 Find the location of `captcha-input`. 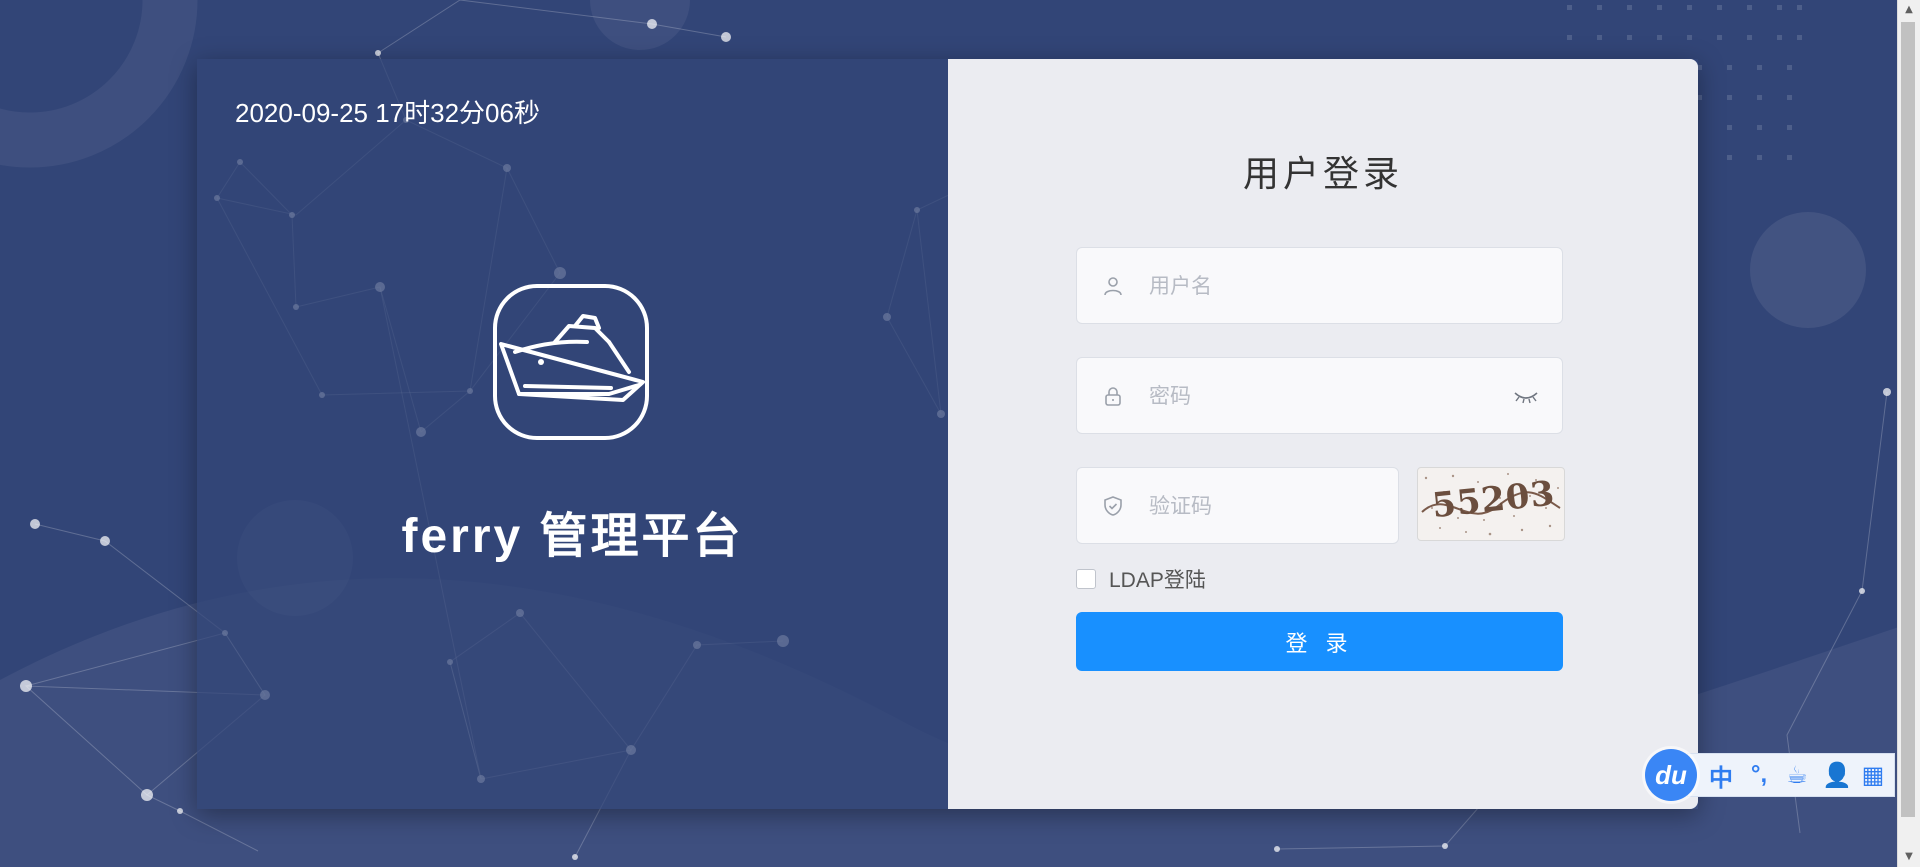

captcha-input is located at coordinates (1264, 506).